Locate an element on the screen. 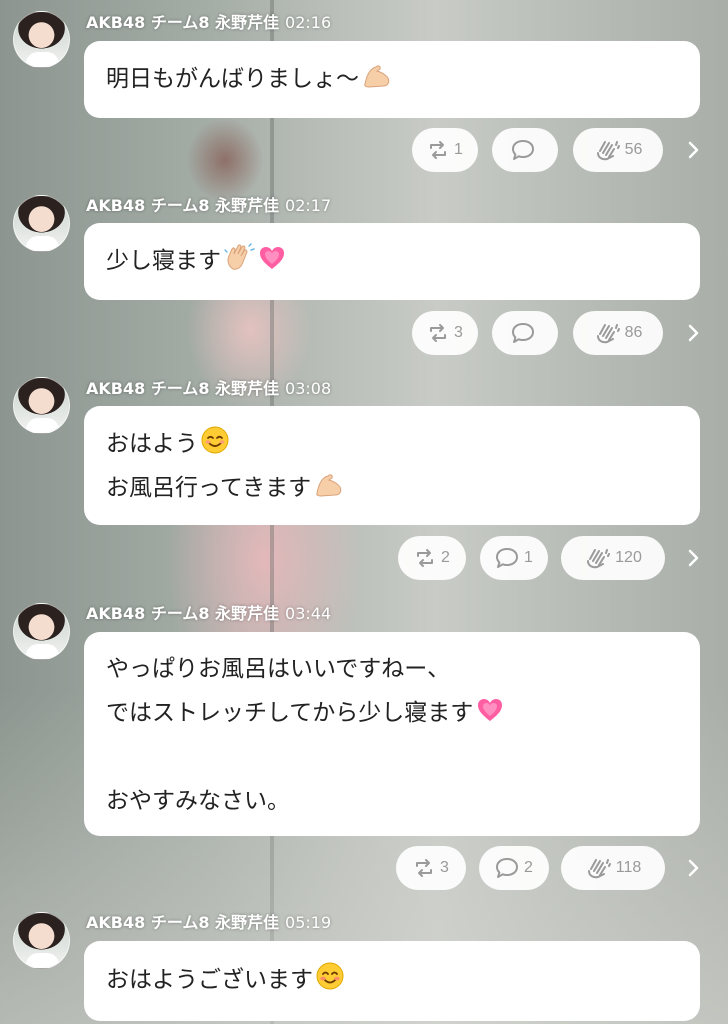 This screenshot has width=728, height=1024. smiling-face-blush-icon is located at coordinates (330, 983).